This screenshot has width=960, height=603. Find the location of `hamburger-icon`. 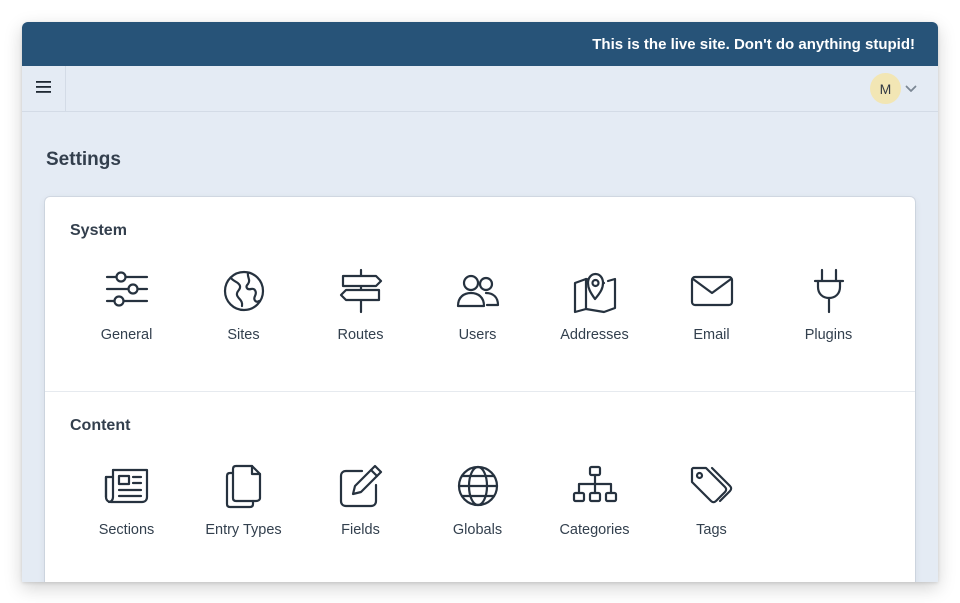

hamburger-icon is located at coordinates (43, 89).